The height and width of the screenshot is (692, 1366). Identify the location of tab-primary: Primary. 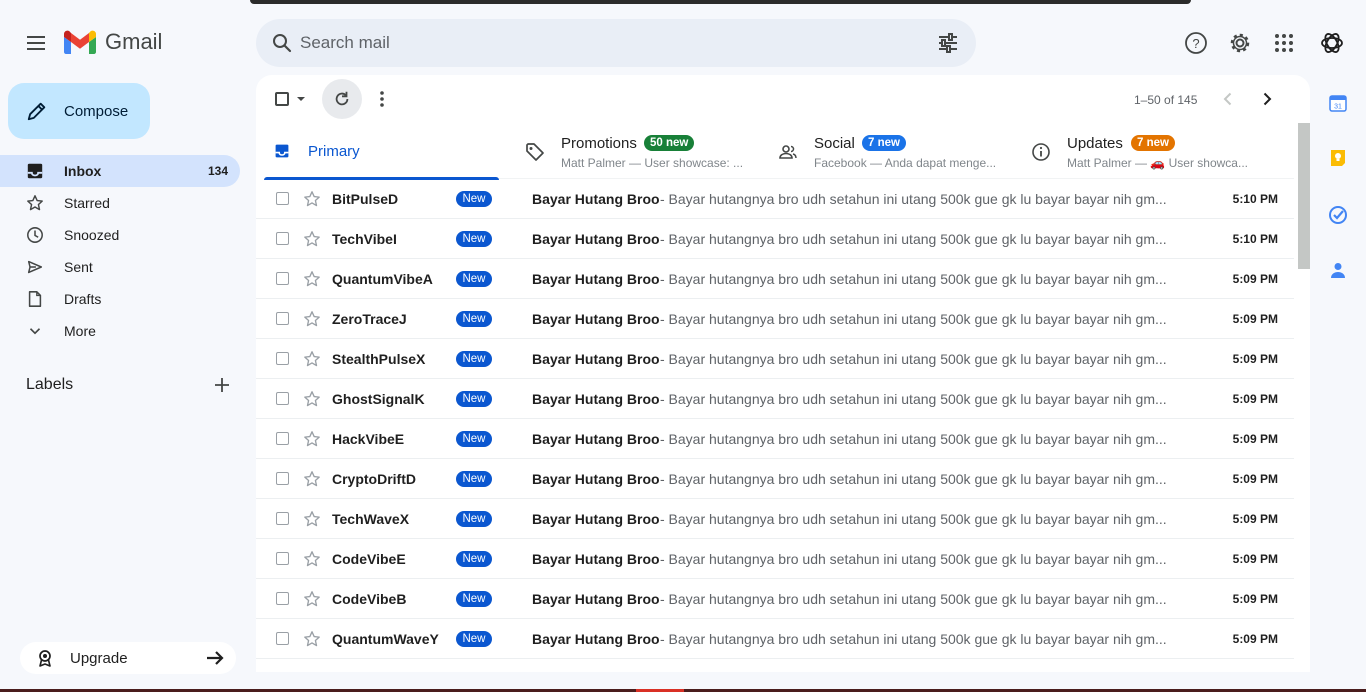
(381, 153).